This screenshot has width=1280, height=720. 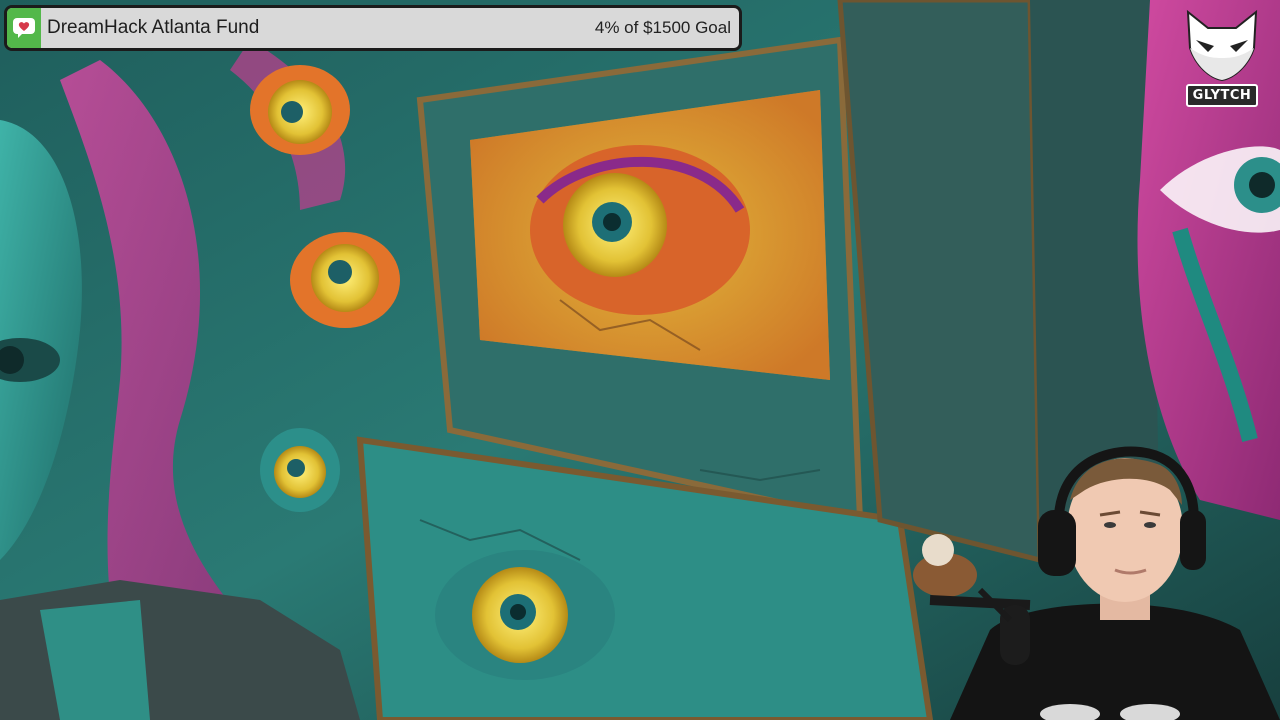 I want to click on heart-chat-icon, so click(x=24, y=28).